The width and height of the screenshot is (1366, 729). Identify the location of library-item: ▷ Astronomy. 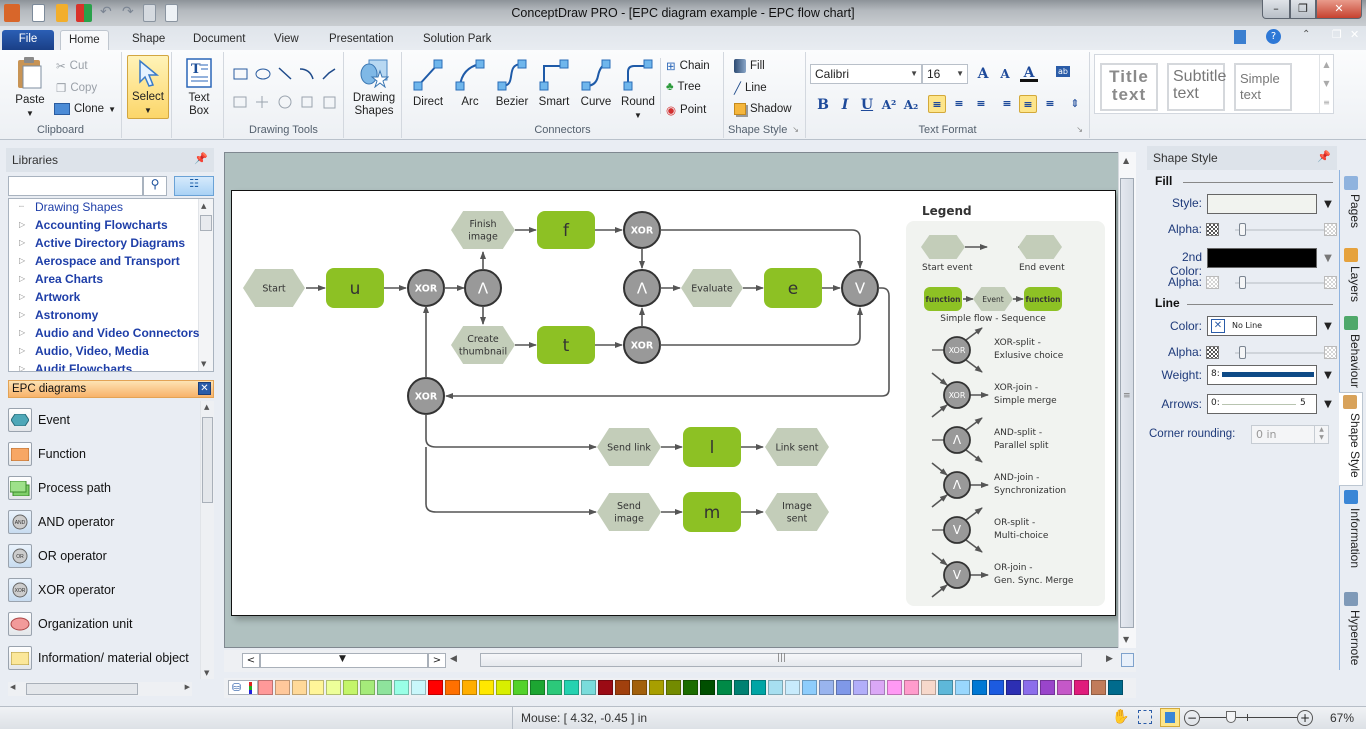
(104, 316).